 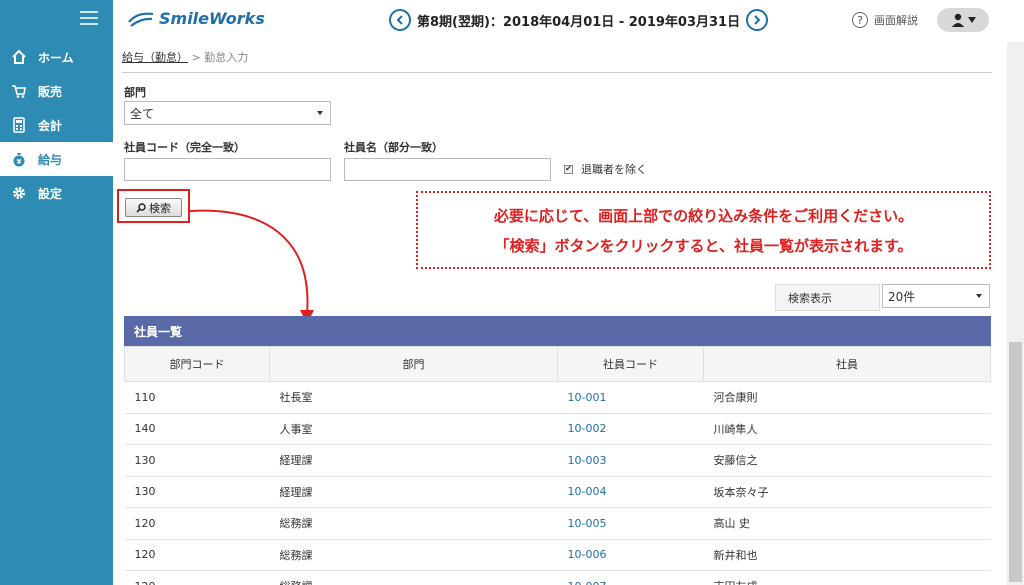 What do you see at coordinates (226, 57) in the screenshot?
I see `breadcrumb-current: 勤怠入力` at bounding box center [226, 57].